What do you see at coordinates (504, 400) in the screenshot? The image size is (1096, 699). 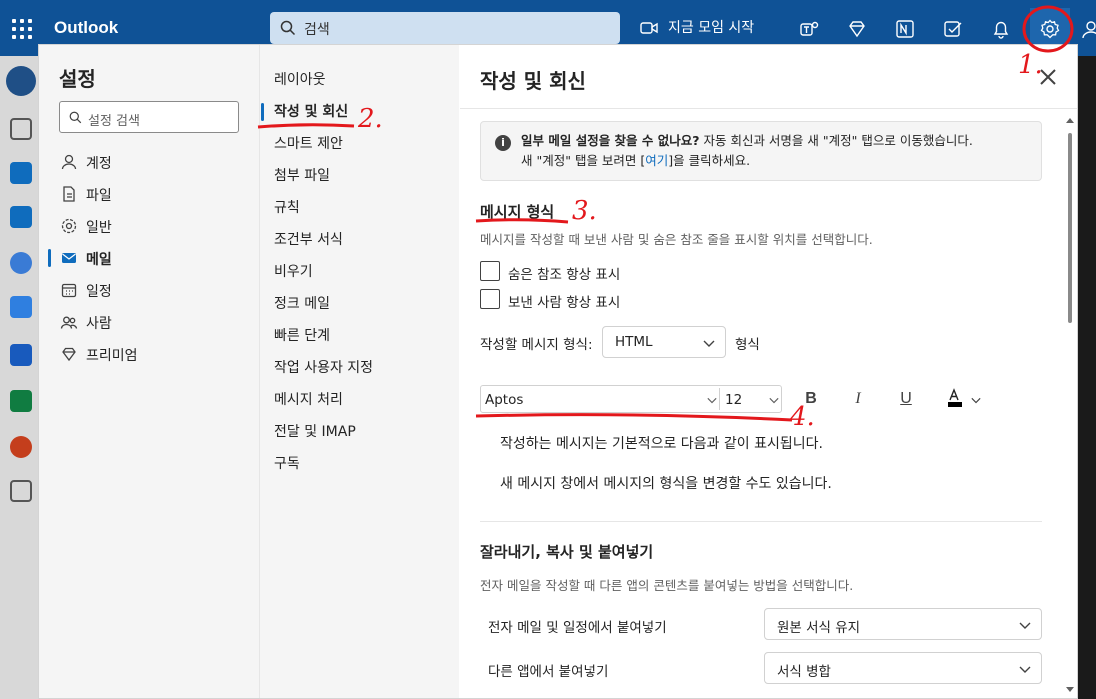 I see `font-name-dropdown: Aptos` at bounding box center [504, 400].